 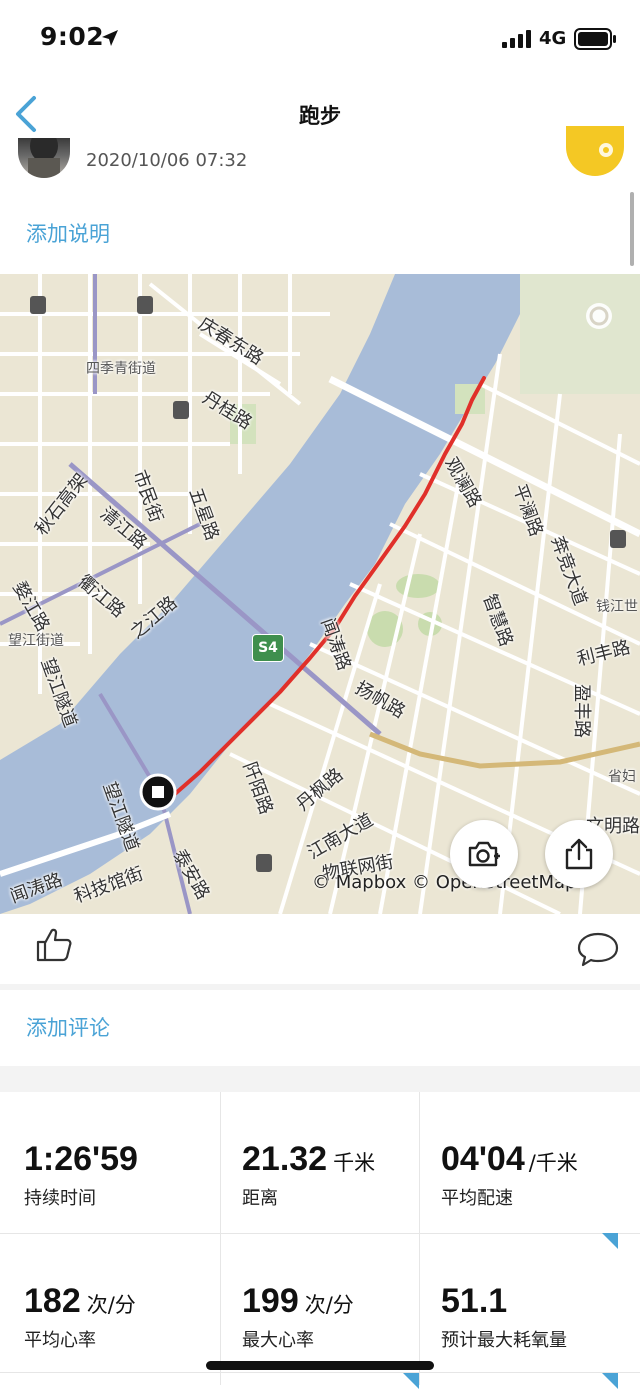 What do you see at coordinates (622, 777) in the screenshot?
I see `map-label-shengfu: 省妇` at bounding box center [622, 777].